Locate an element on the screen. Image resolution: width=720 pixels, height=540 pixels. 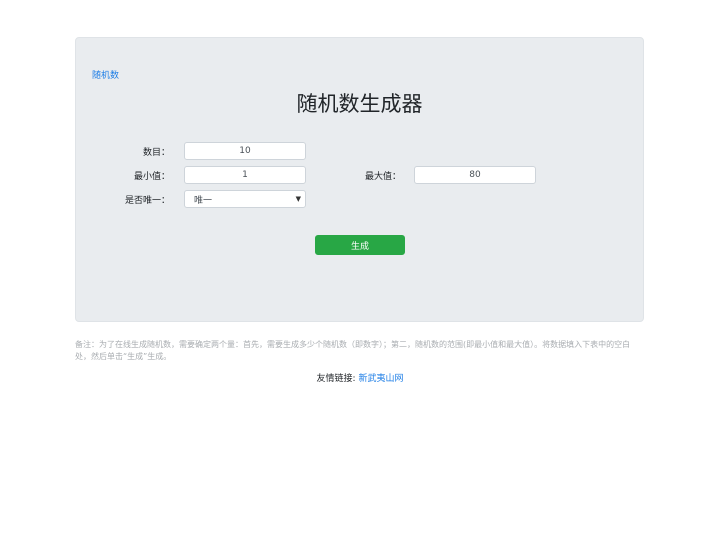
unique-select: 唯一 ▼ is located at coordinates (245, 199).